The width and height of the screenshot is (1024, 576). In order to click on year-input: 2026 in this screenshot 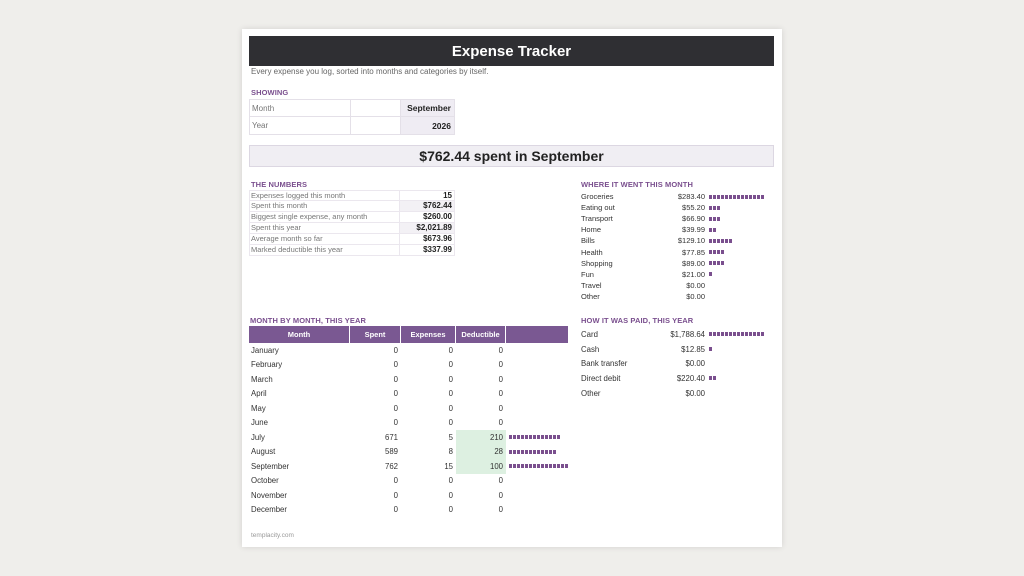, I will do `click(427, 125)`.